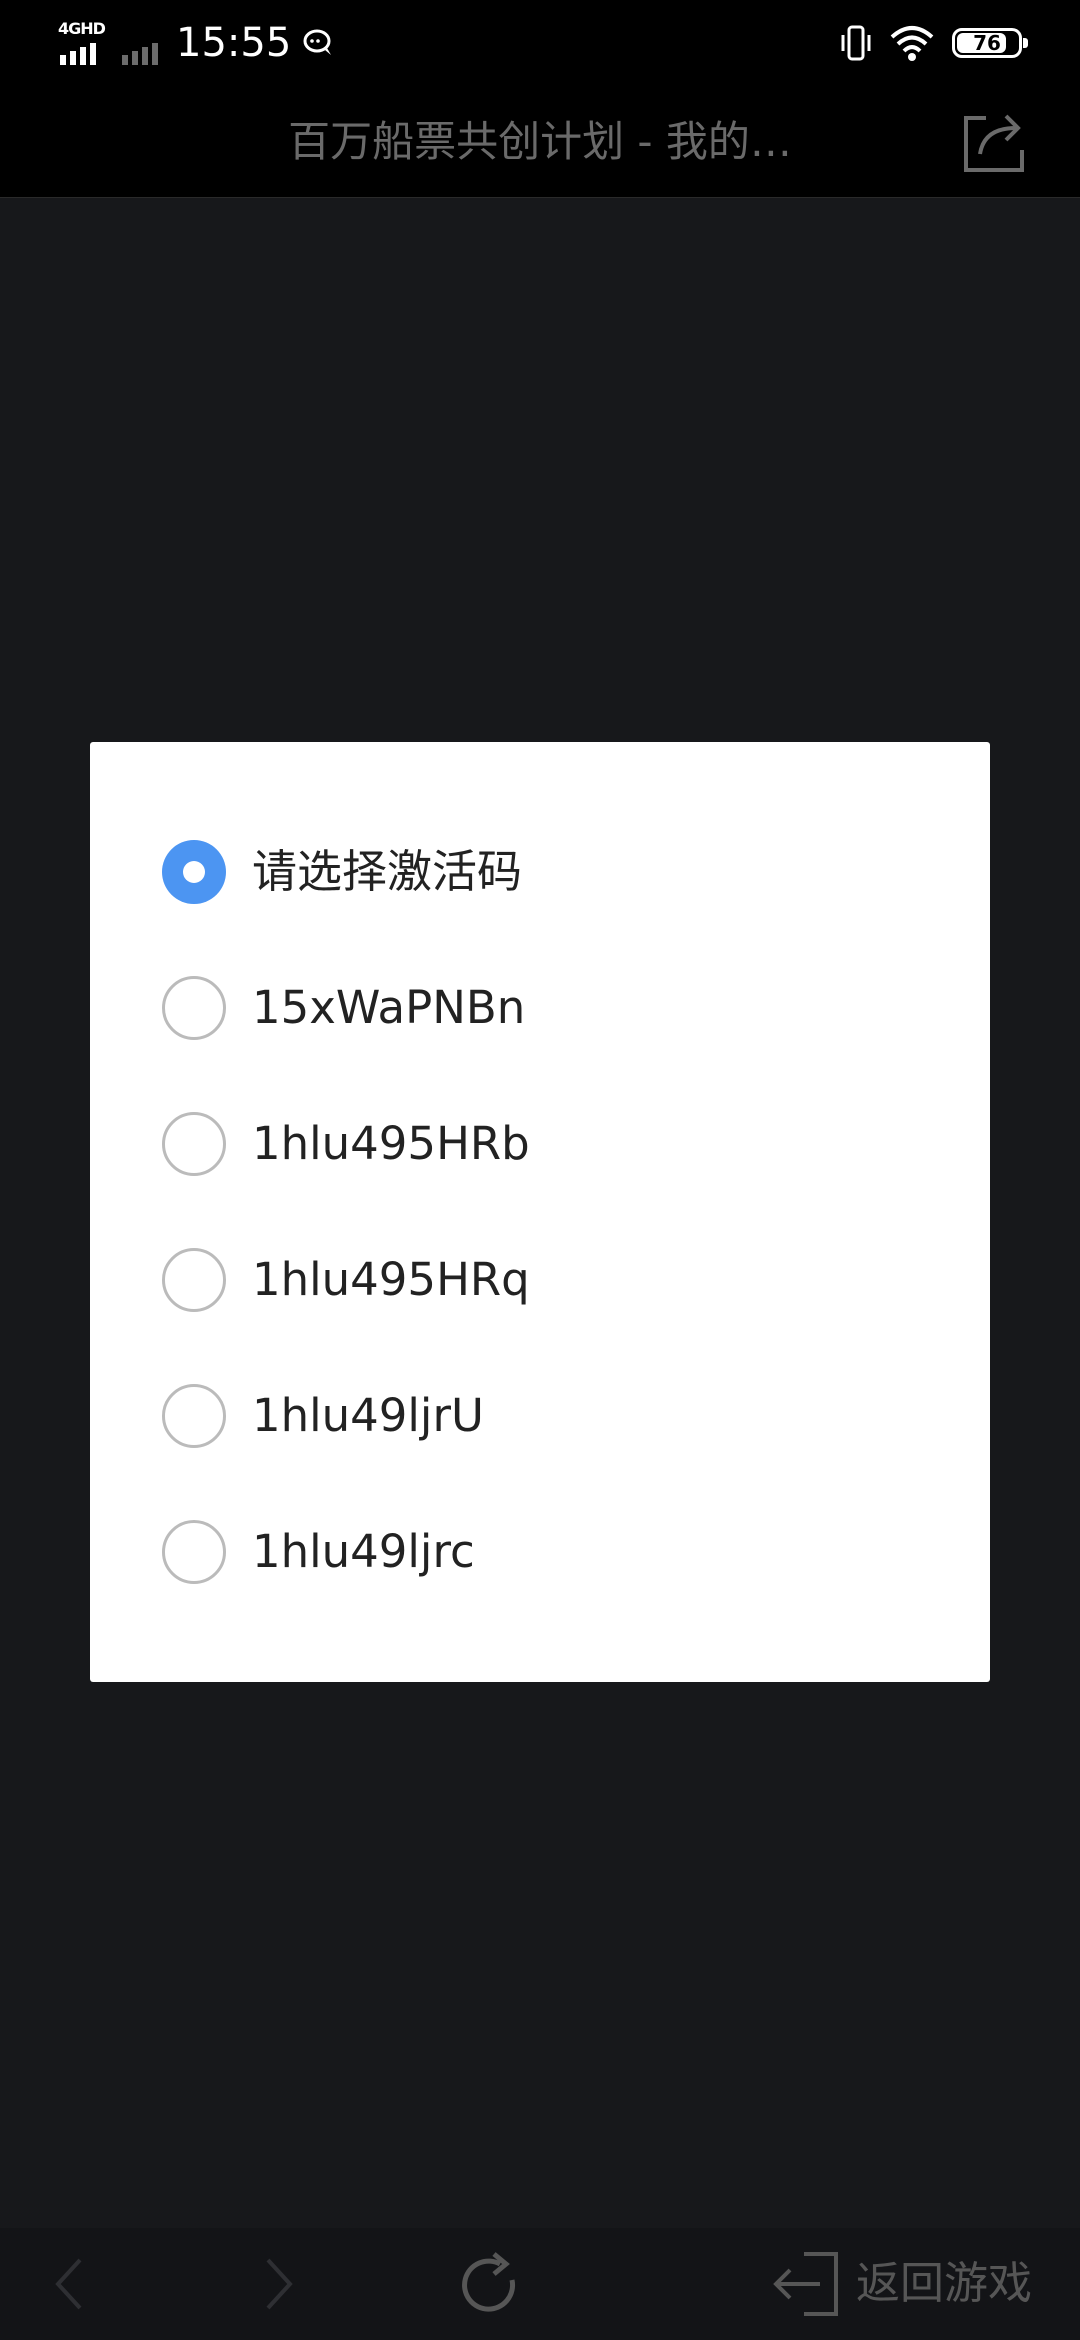  I want to click on option-code: 1hlu49ljrc, so click(542, 1552).